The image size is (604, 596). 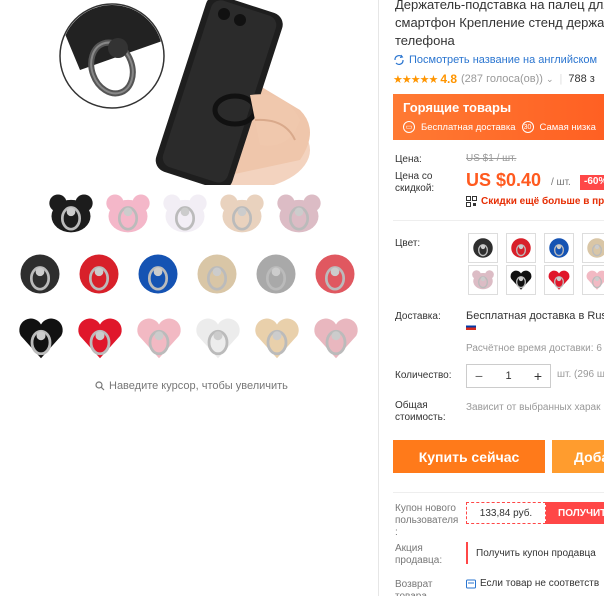 What do you see at coordinates (471, 583) in the screenshot?
I see `shield-icon` at bounding box center [471, 583].